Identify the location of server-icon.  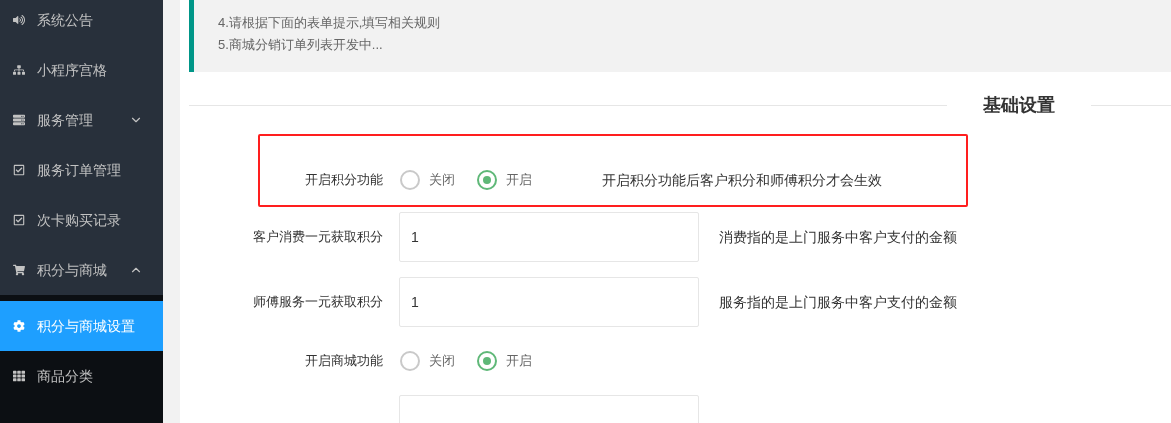
(19, 120).